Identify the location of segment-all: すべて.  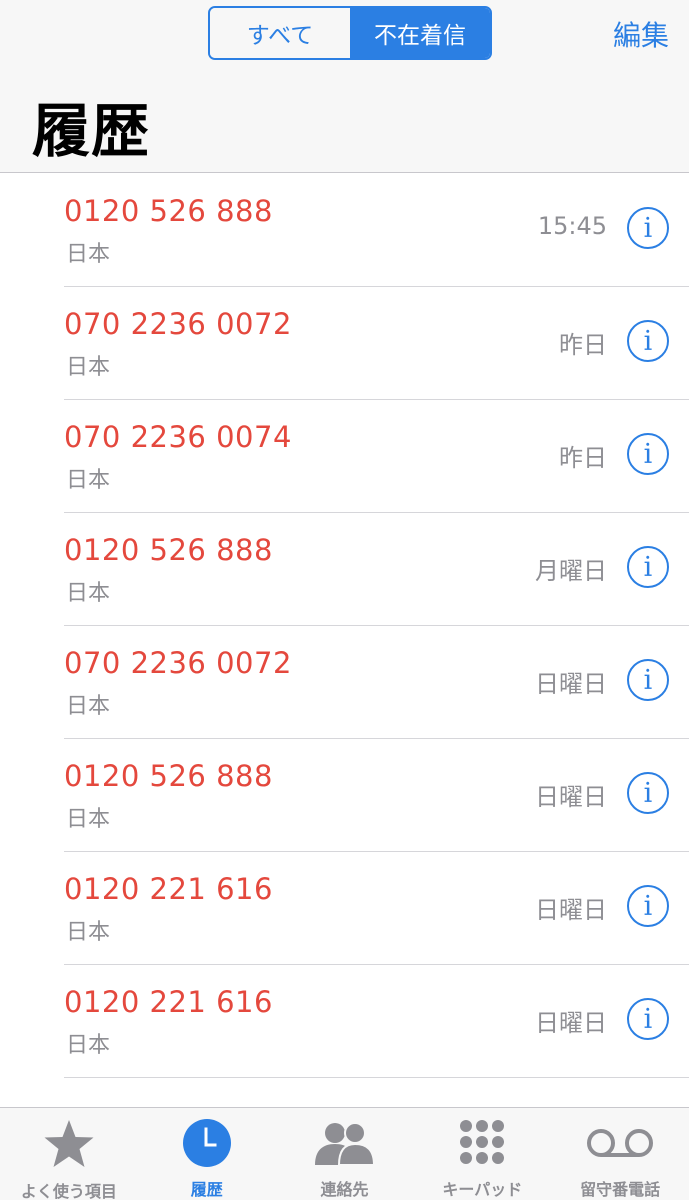
(280, 33).